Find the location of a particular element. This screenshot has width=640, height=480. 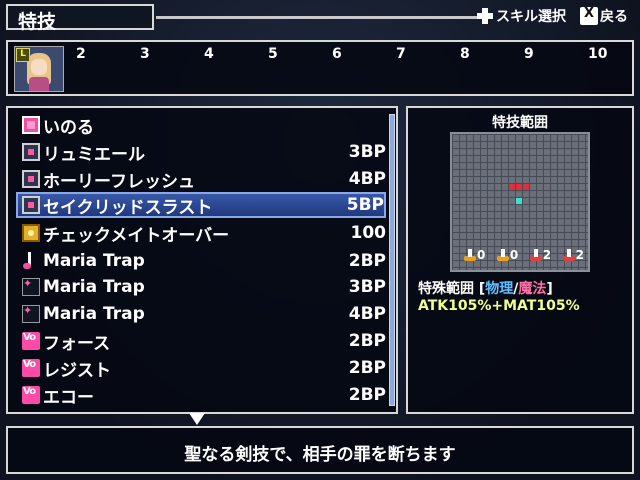

hint-back: X 戻る is located at coordinates (604, 16).